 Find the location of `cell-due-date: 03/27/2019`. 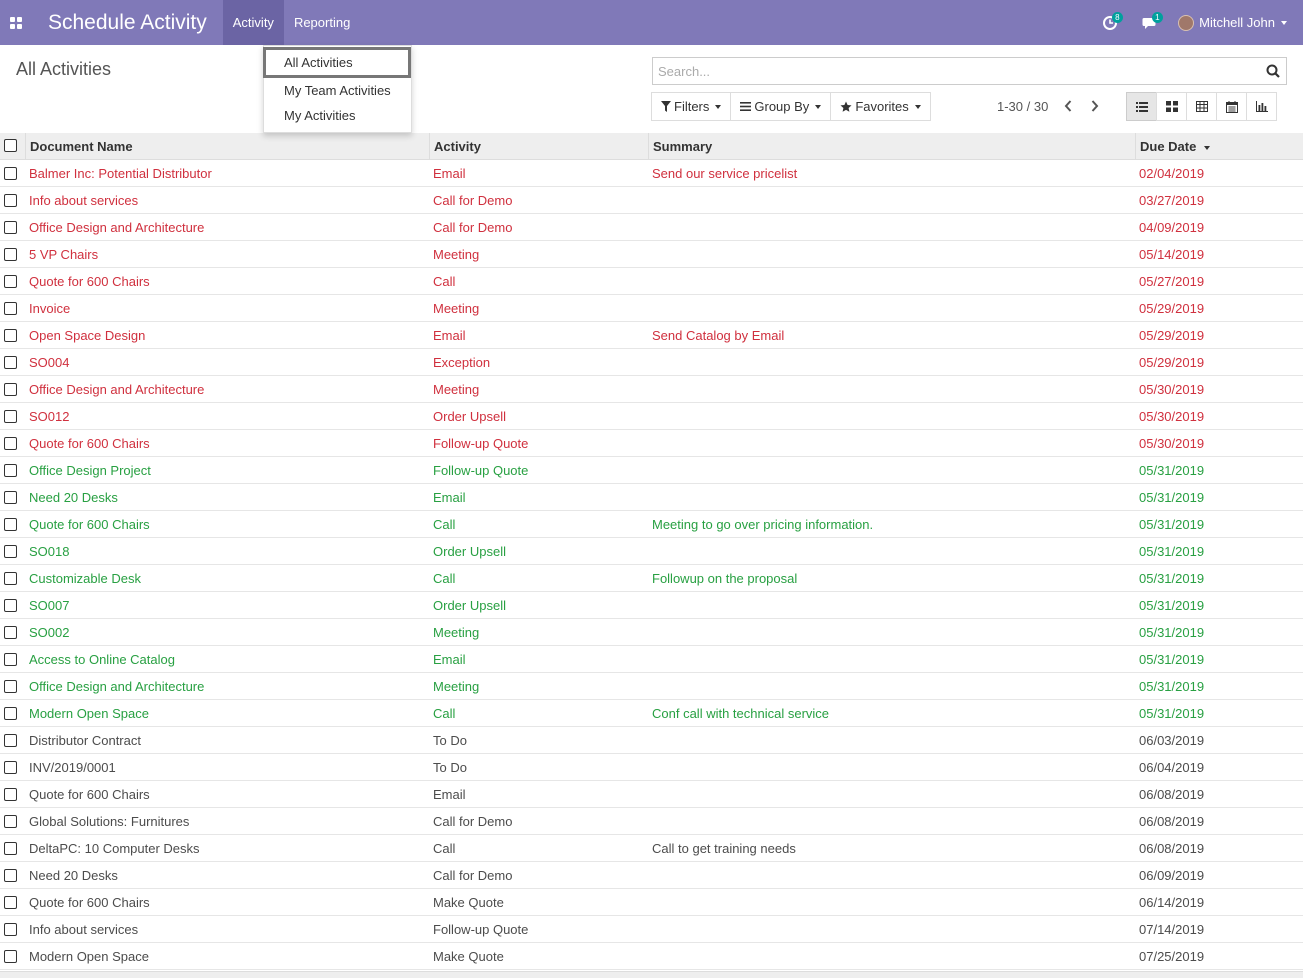

cell-due-date: 03/27/2019 is located at coordinates (1172, 200).